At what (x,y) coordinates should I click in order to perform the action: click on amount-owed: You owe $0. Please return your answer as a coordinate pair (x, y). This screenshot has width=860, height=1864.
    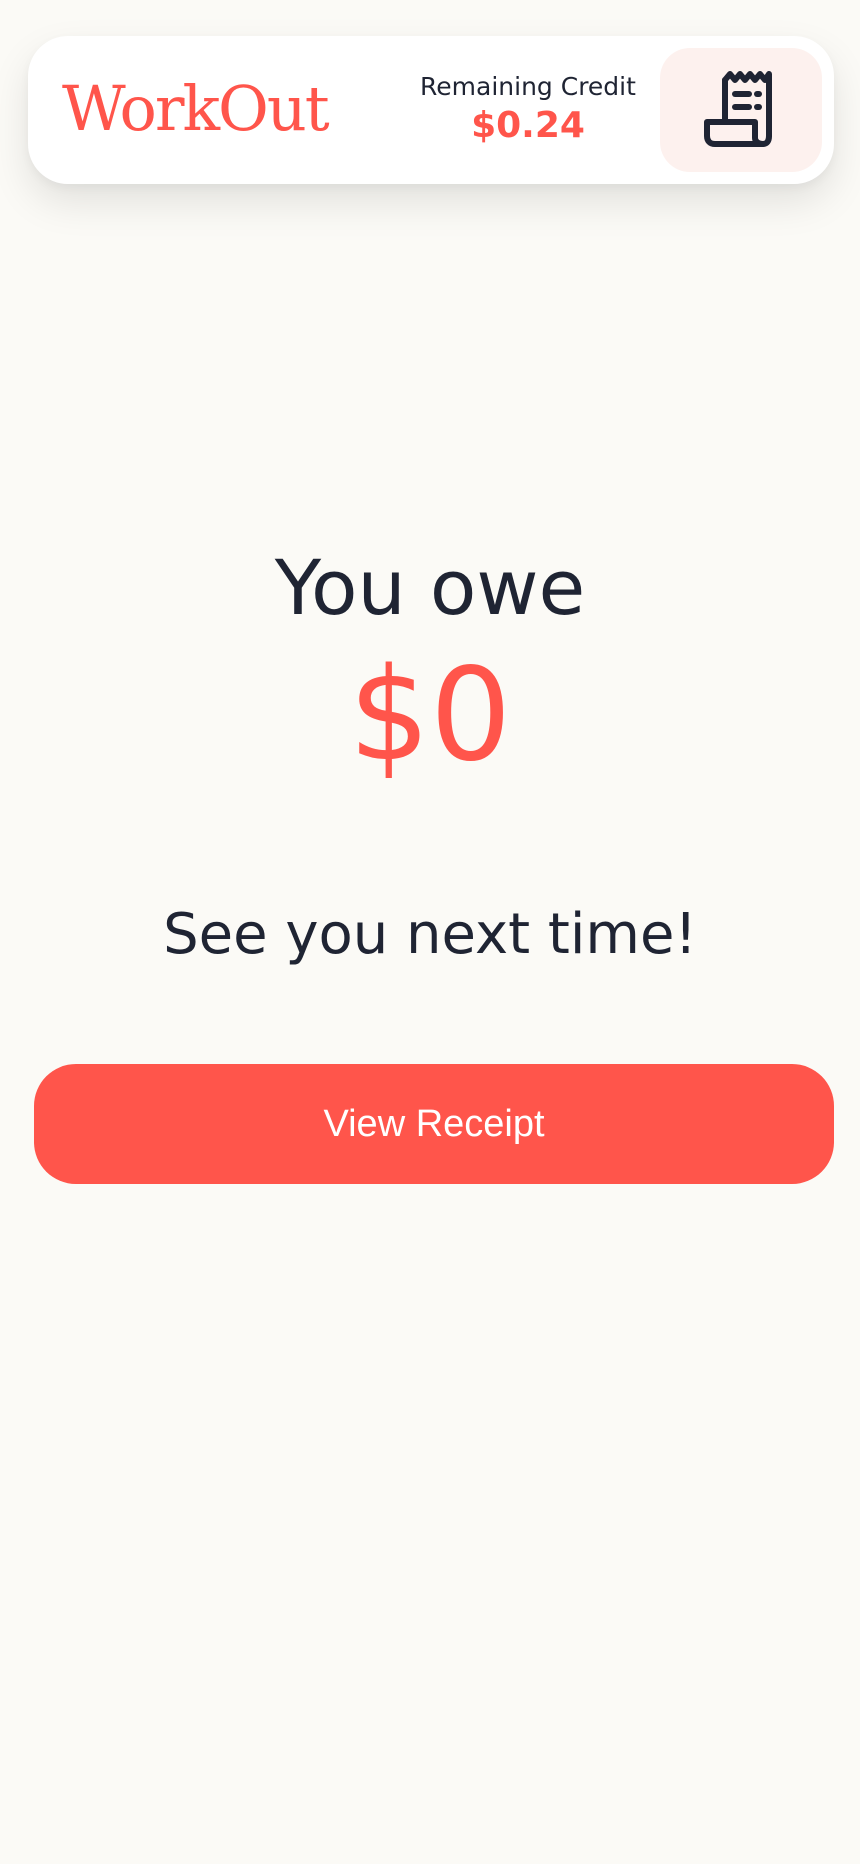
    Looking at the image, I should click on (430, 663).